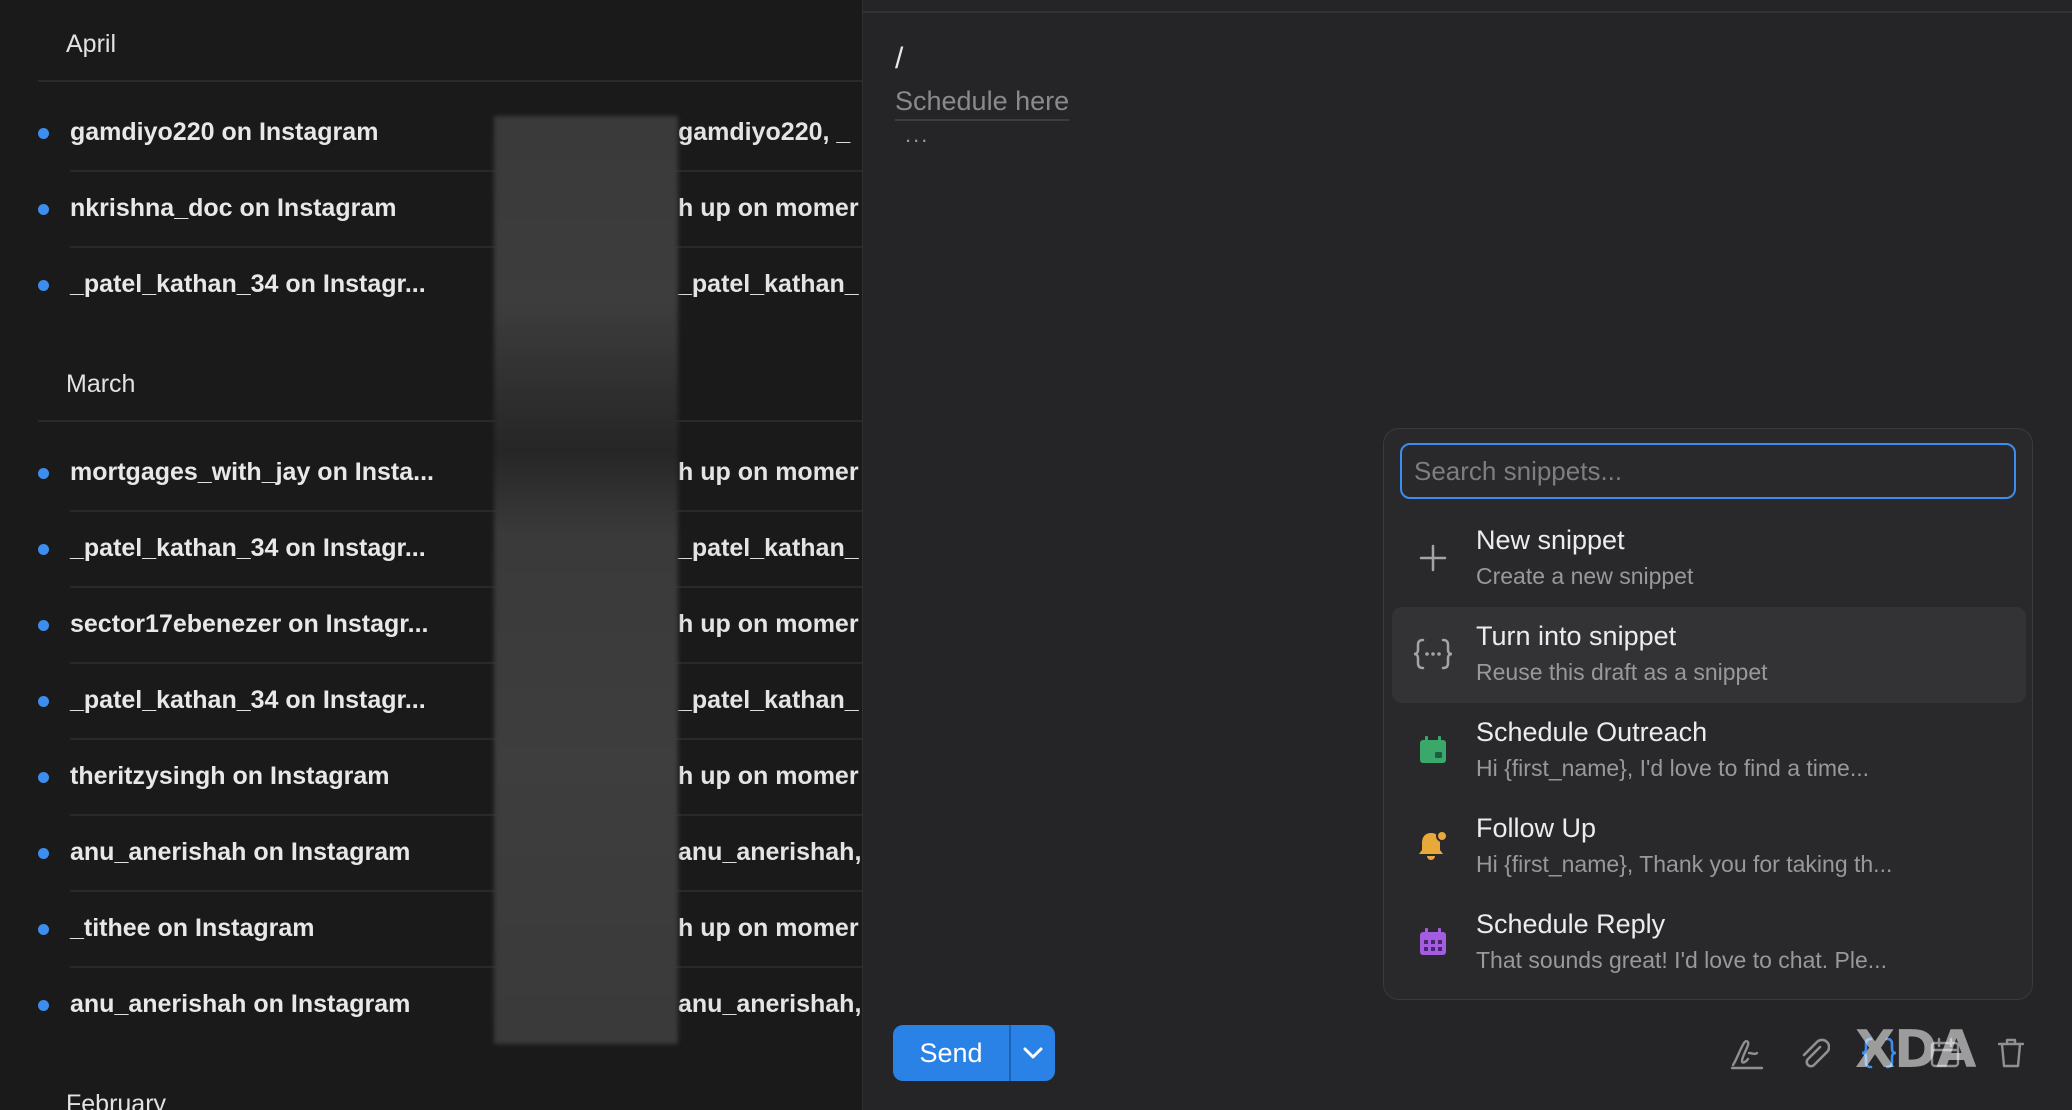  I want to click on calendar-grid-icon, so click(1433, 942).